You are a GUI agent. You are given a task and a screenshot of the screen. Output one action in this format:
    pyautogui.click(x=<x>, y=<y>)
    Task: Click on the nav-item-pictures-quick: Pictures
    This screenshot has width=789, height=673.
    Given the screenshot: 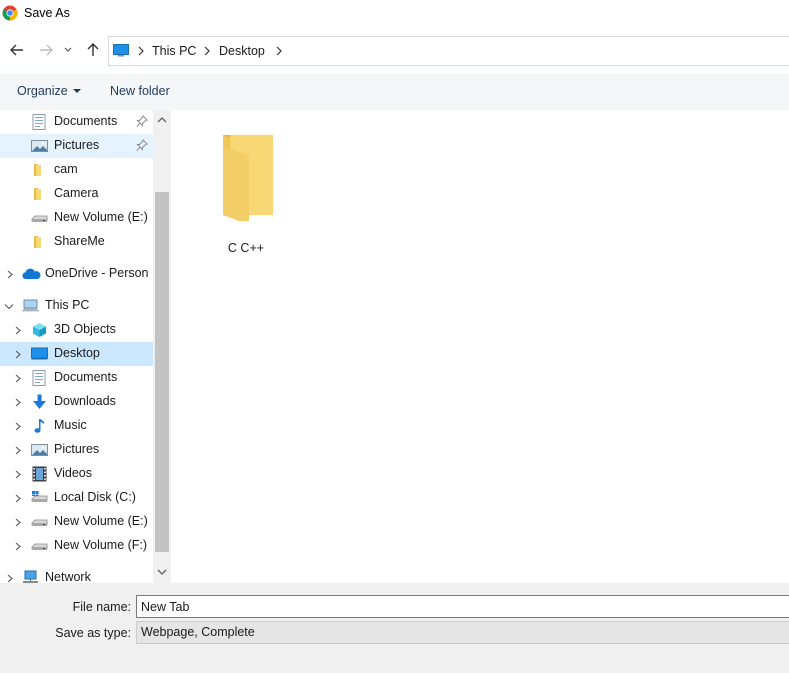 What is the action you would take?
    pyautogui.click(x=76, y=146)
    